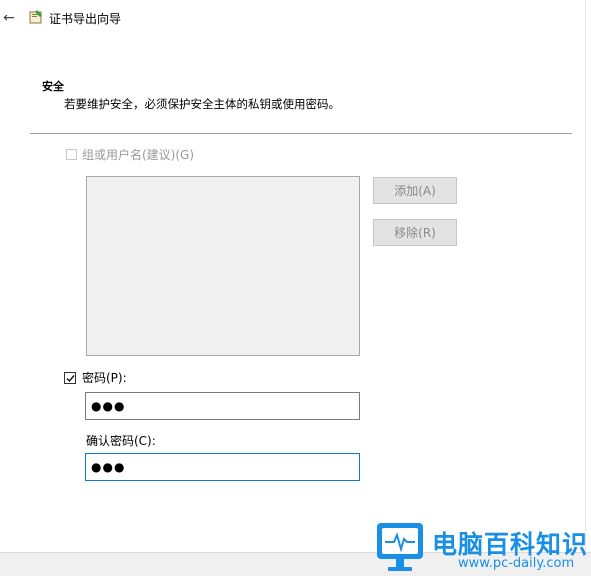  Describe the element at coordinates (516, 563) in the screenshot. I see `watermark-url: www.pc-daily.com` at that location.